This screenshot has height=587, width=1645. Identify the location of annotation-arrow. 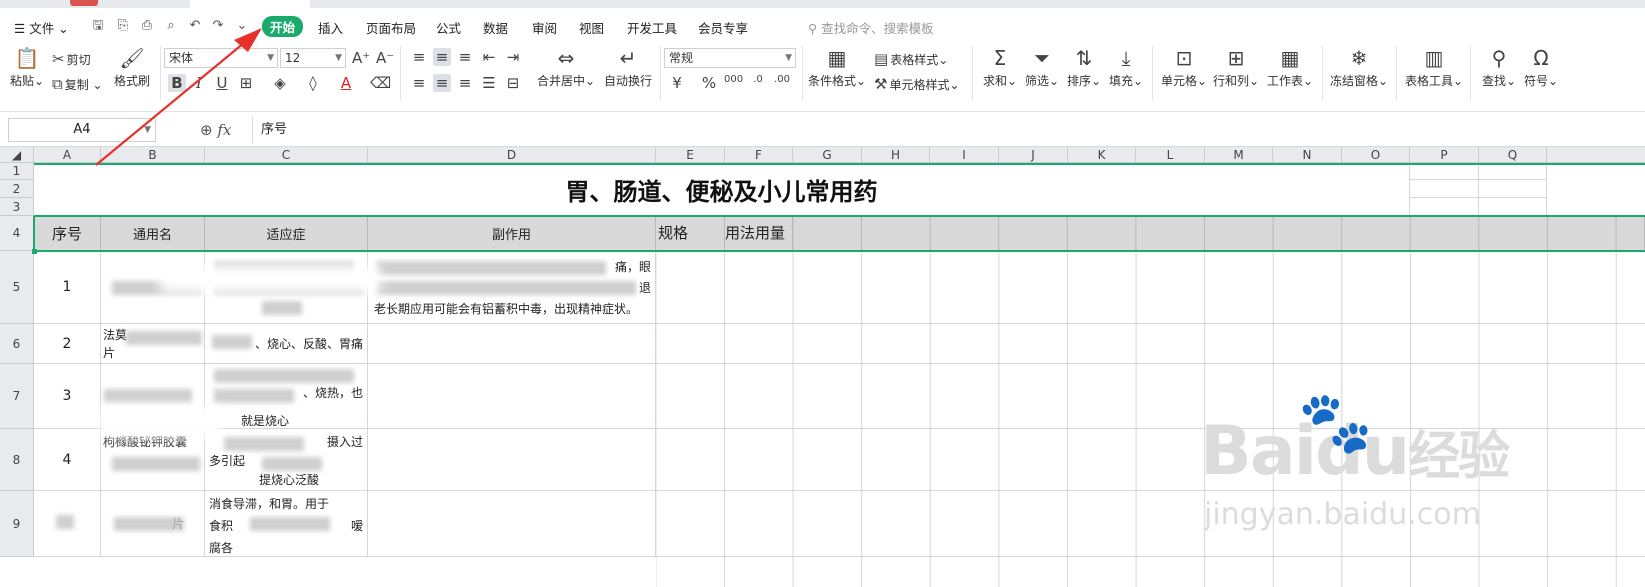
(178, 97).